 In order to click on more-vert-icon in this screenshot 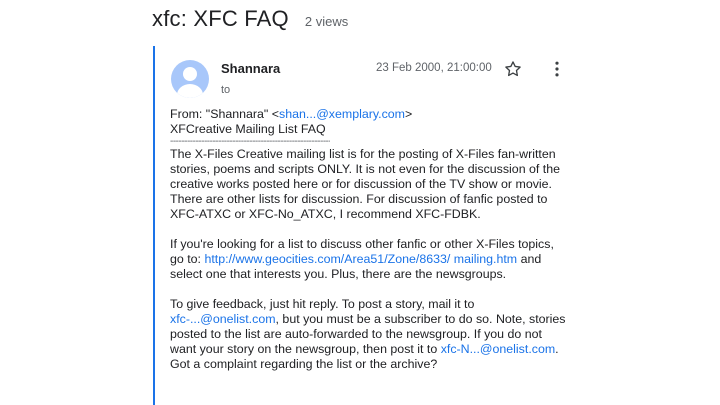, I will do `click(557, 69)`.